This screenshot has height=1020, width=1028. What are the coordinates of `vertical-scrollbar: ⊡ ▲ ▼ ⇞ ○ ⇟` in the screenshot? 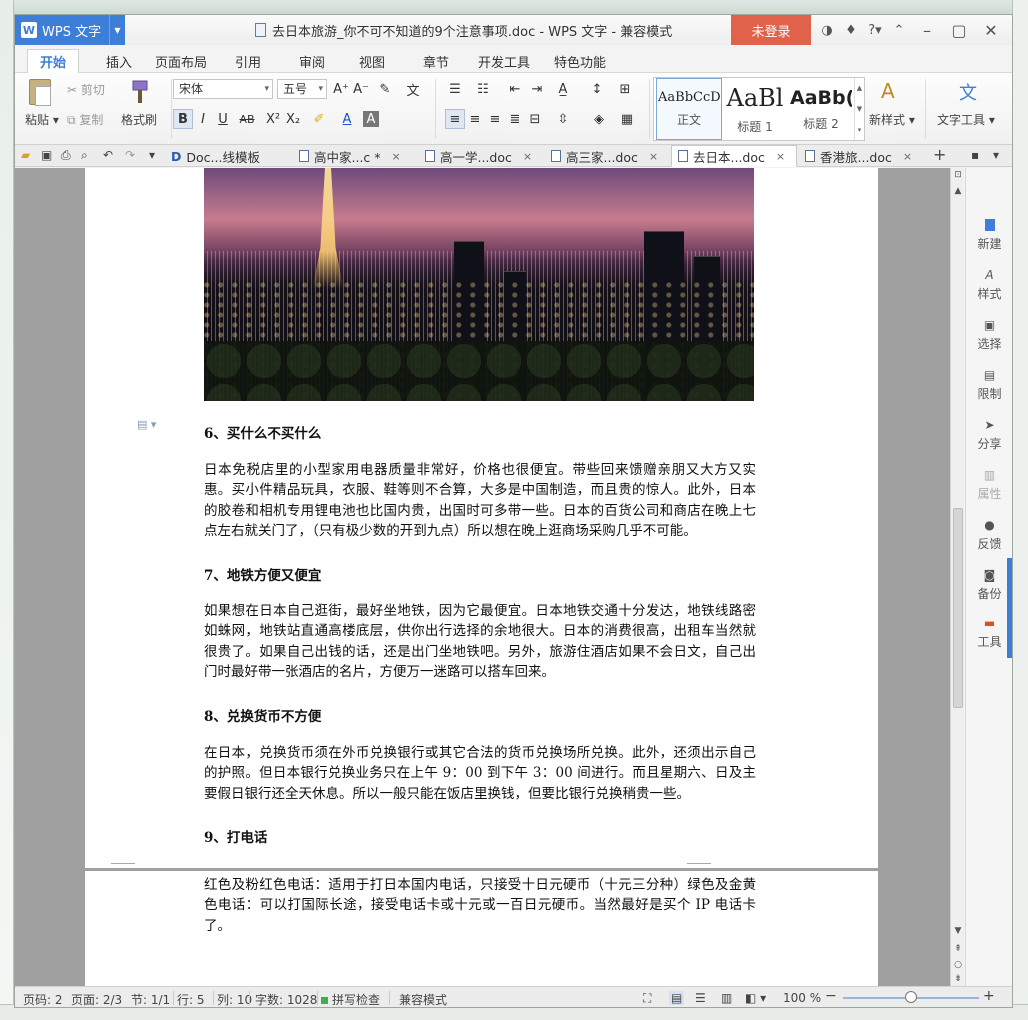 It's located at (957, 577).